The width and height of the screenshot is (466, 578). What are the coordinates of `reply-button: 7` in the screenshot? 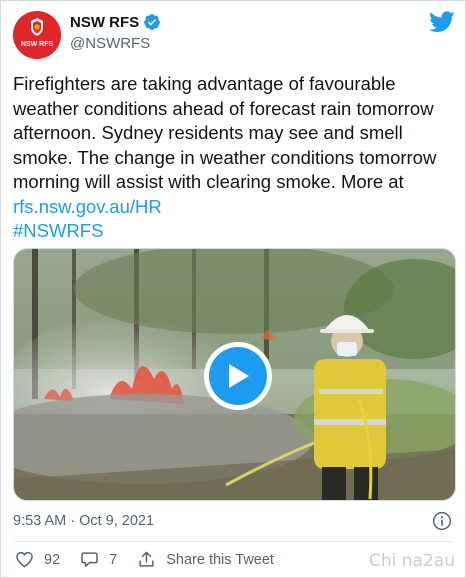 It's located at (98, 559).